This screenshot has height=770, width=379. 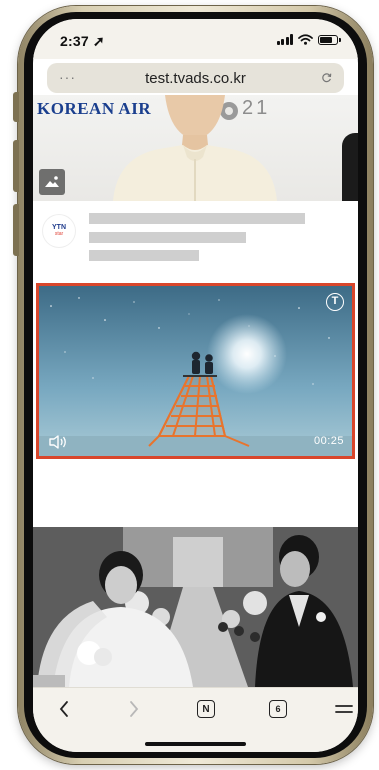 I want to click on url-text: test.tvads.co.kr, so click(x=195, y=78).